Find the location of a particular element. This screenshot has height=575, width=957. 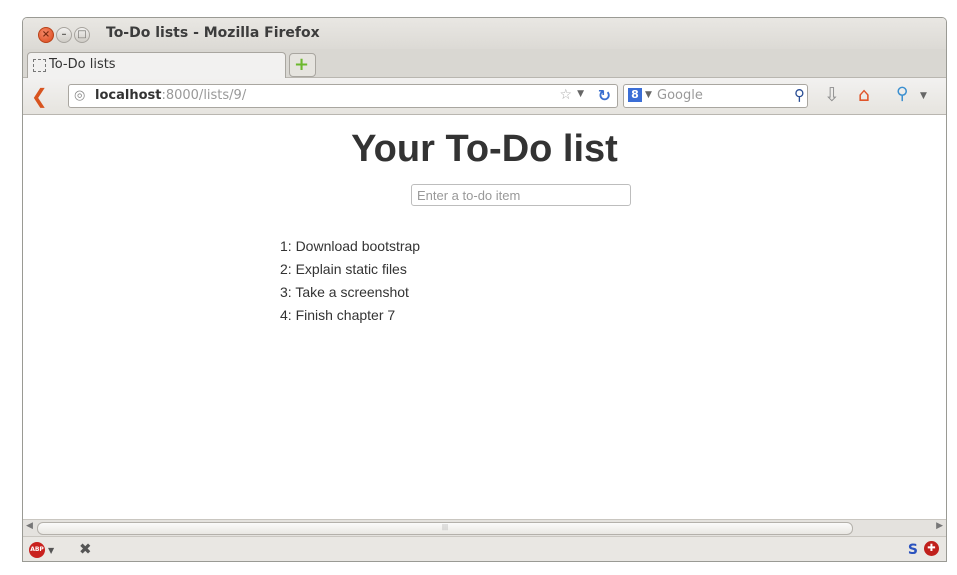

tab-bar: To-Do lists + is located at coordinates (484, 63).